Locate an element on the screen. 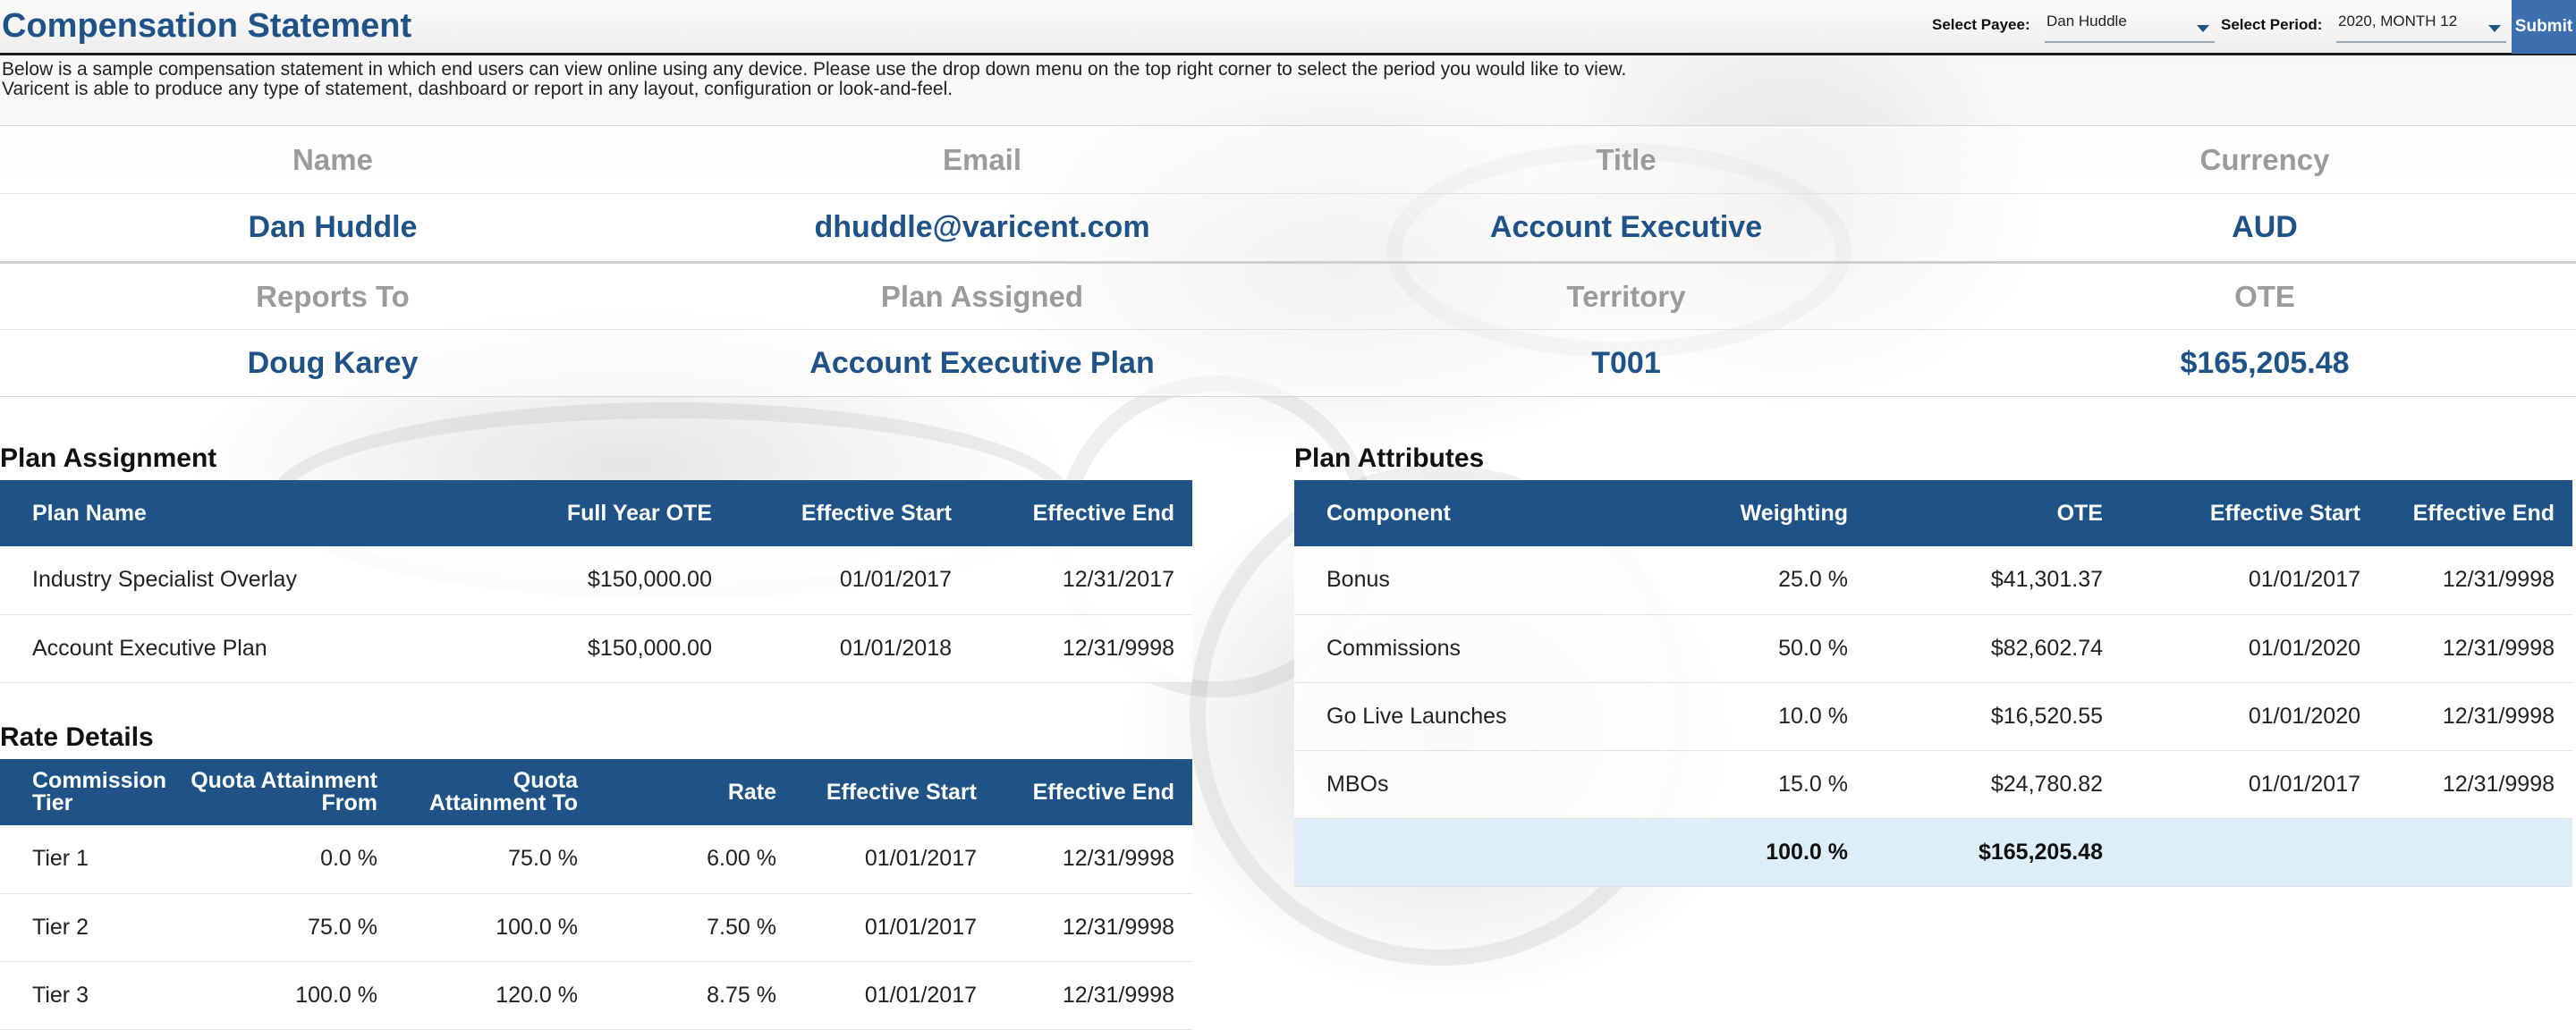  payee-dropdown-value: Dan Huddle is located at coordinates (2086, 21).